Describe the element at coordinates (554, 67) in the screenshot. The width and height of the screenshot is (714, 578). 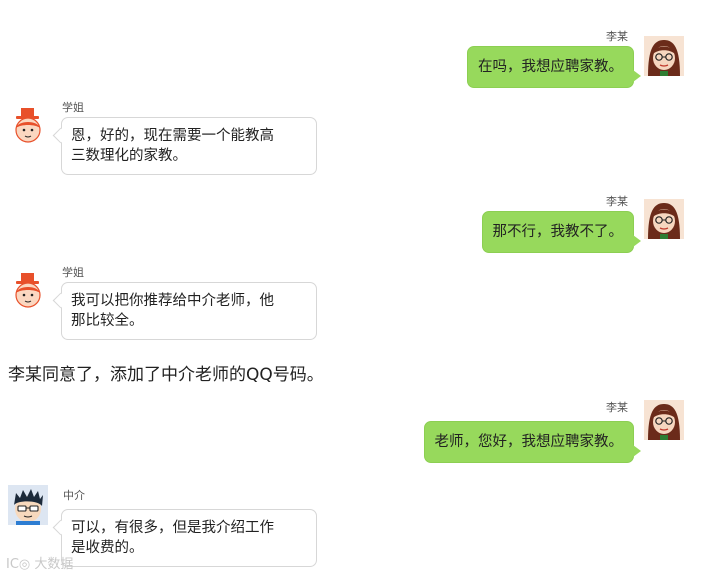
I see `message-bubble-outgoing: 在吗，我想应聘家教。` at that location.